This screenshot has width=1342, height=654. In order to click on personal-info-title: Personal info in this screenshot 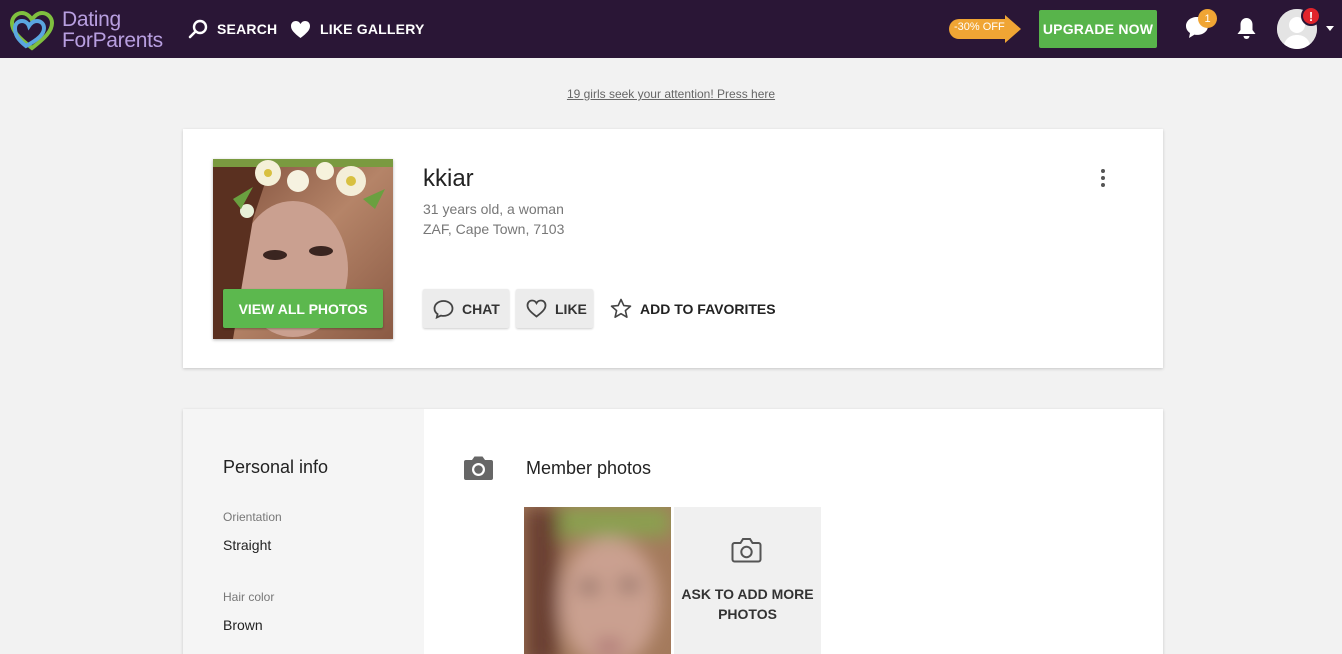, I will do `click(276, 467)`.